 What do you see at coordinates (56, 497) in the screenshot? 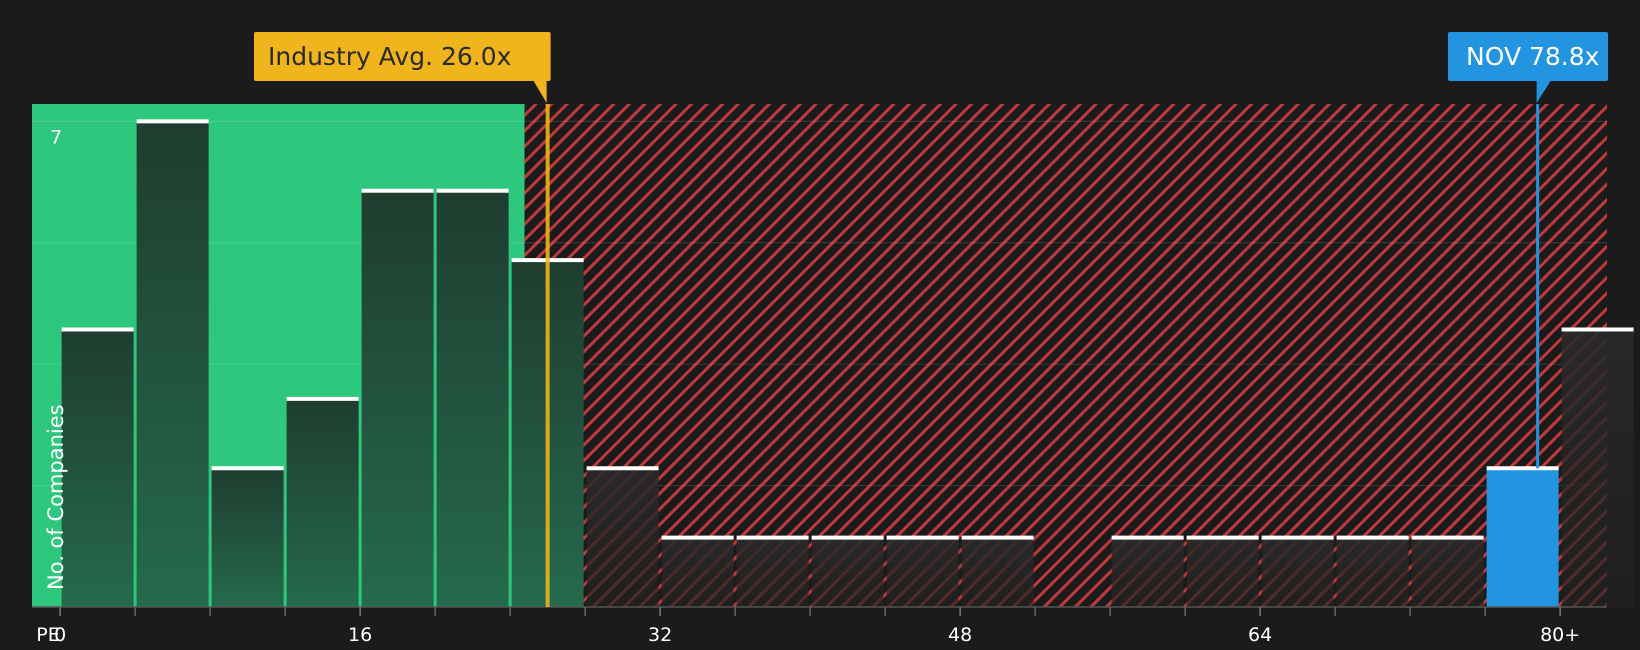
I see `y-axis-label: No. of Companies` at bounding box center [56, 497].